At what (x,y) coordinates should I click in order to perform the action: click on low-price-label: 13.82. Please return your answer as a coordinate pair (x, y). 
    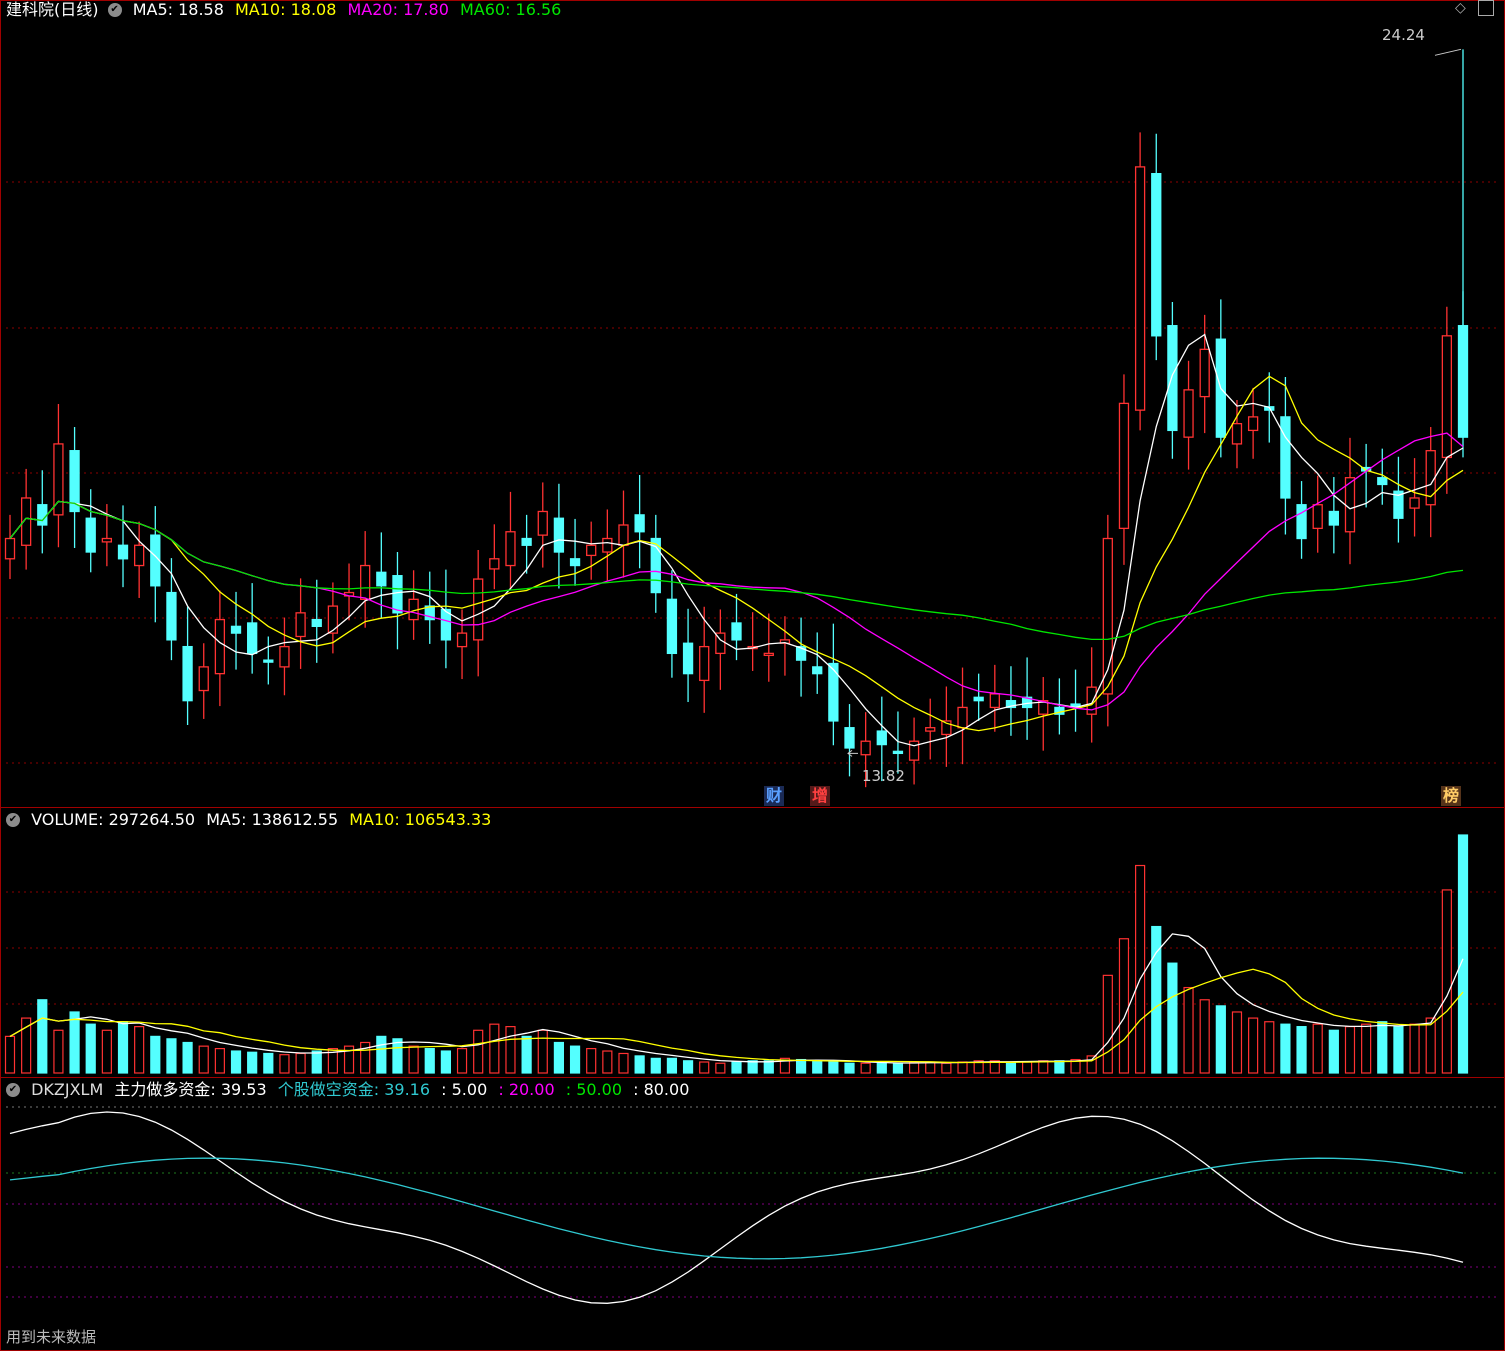
    Looking at the image, I should click on (883, 776).